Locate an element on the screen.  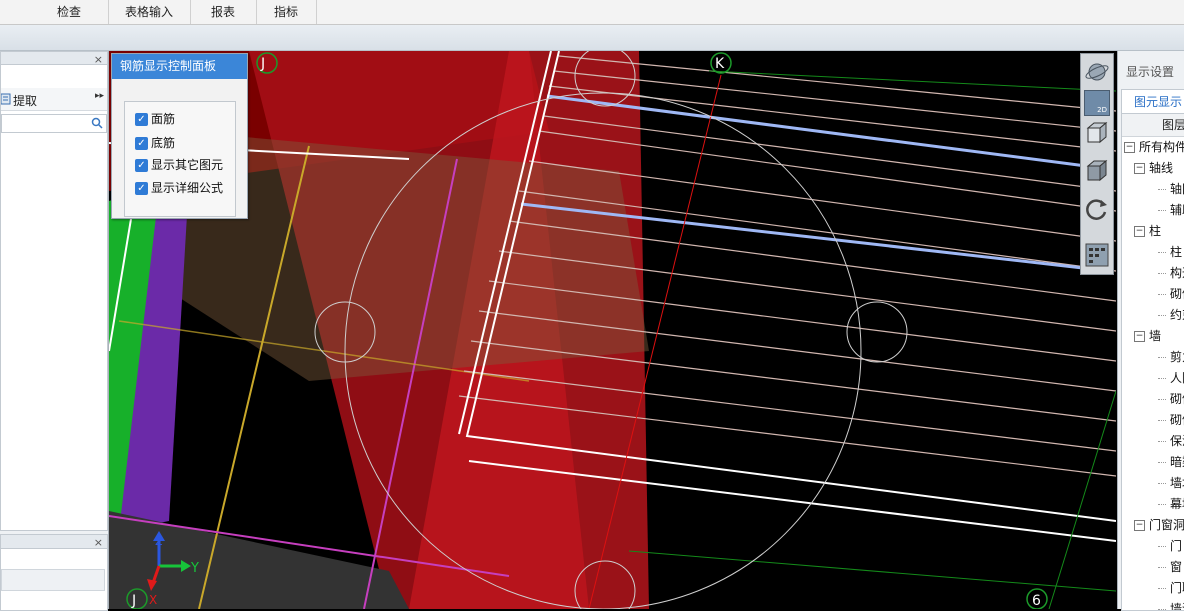
tree-item: − 轴线 is located at coordinates (1153, 168).